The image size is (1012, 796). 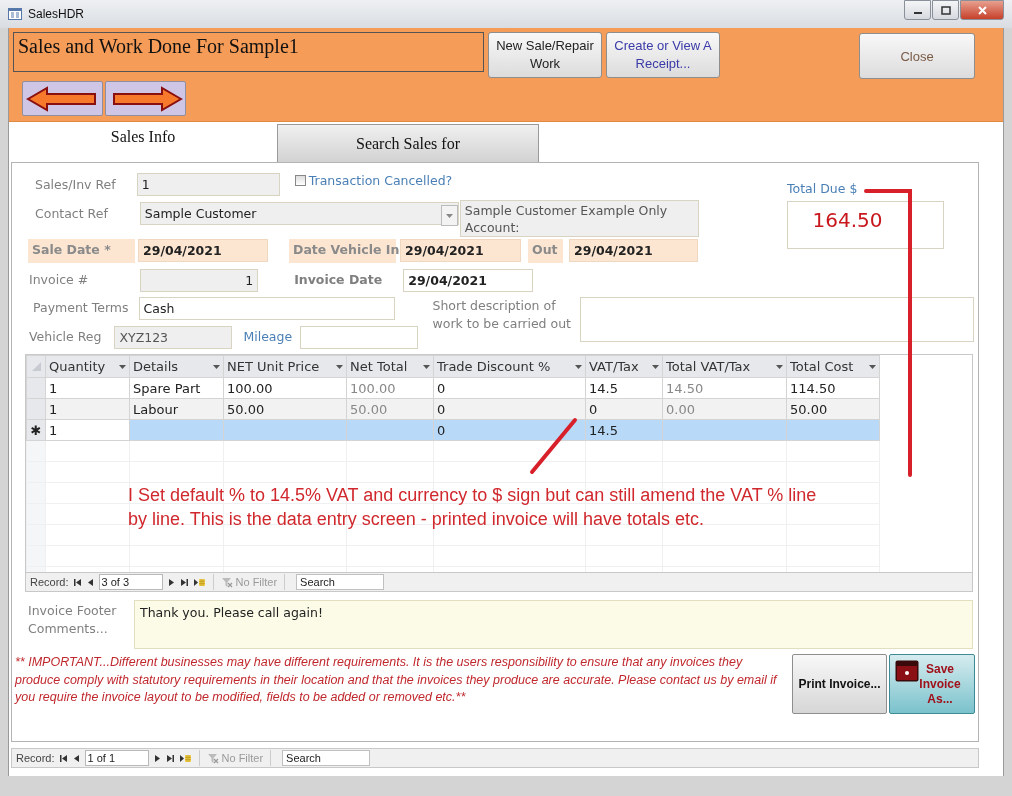 I want to click on contact-combo-box: Sample Customer, so click(x=299, y=213).